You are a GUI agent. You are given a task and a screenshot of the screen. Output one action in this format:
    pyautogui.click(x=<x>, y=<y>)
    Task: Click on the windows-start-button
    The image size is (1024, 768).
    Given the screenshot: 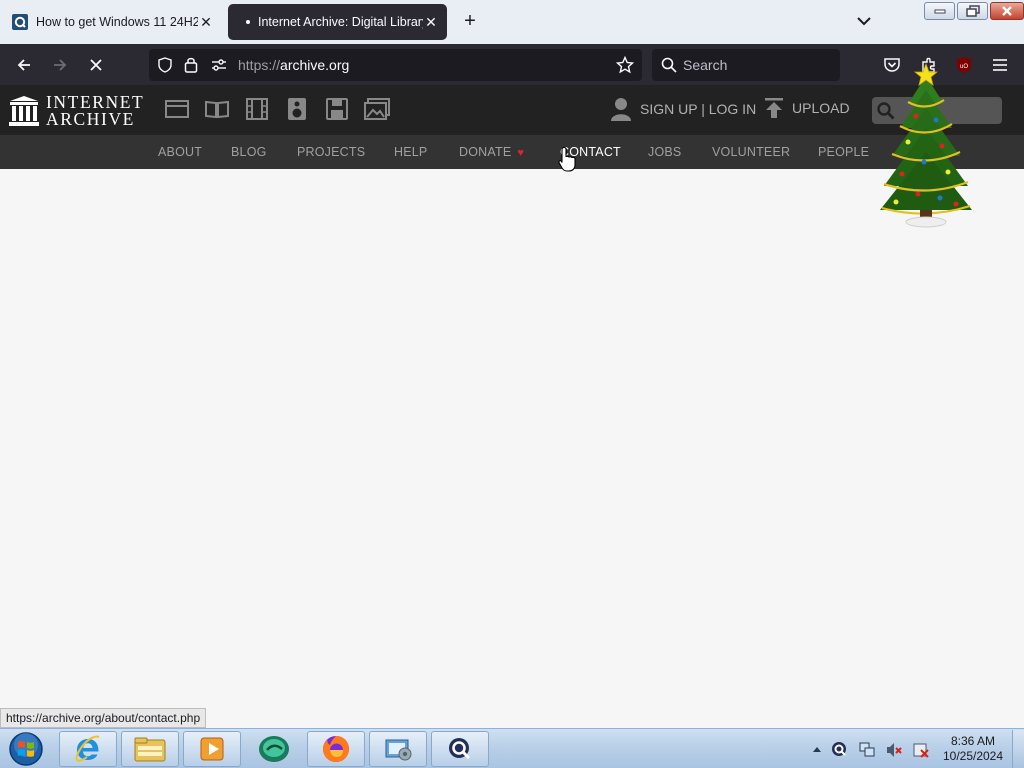 What is the action you would take?
    pyautogui.click(x=26, y=749)
    